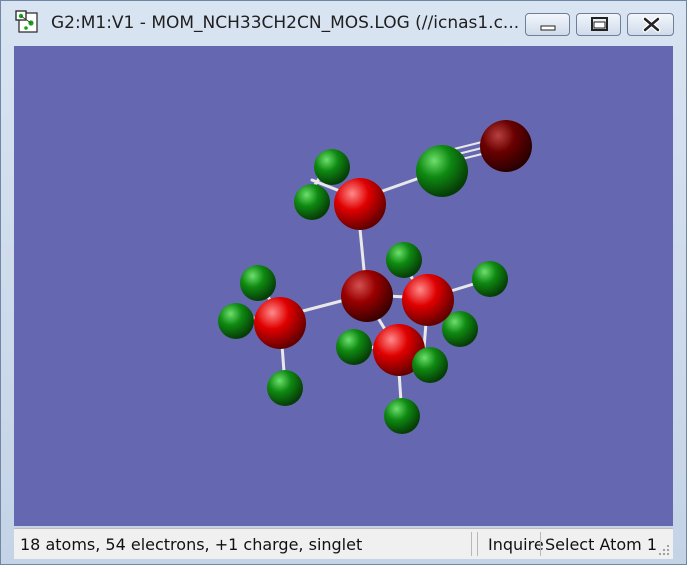  I want to click on mode-indicator: Inquire, so click(516, 544).